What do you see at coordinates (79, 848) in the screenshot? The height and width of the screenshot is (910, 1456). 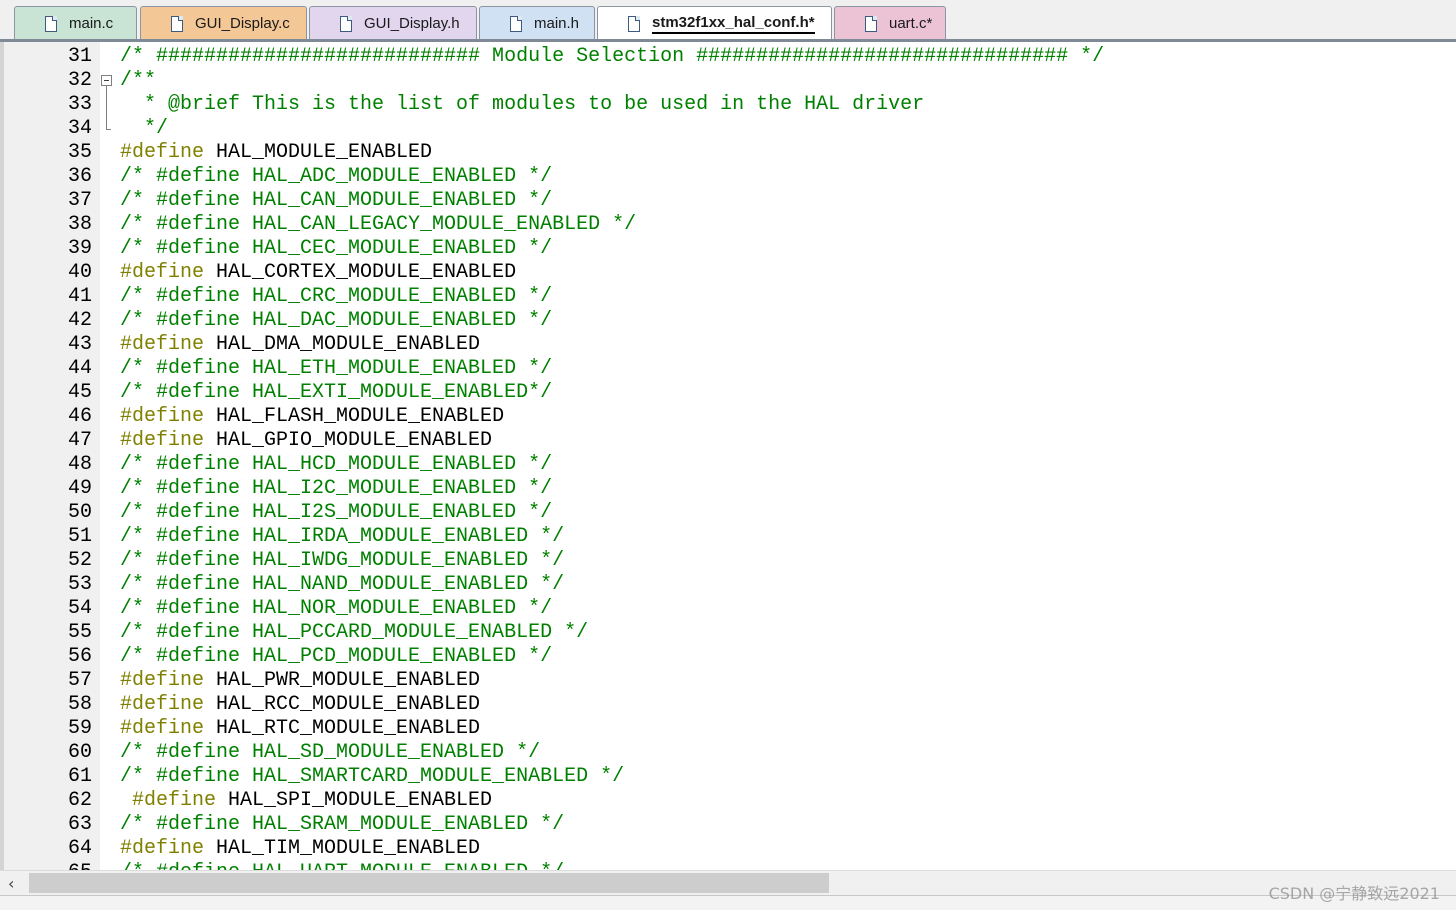 I see `line-number: 64` at bounding box center [79, 848].